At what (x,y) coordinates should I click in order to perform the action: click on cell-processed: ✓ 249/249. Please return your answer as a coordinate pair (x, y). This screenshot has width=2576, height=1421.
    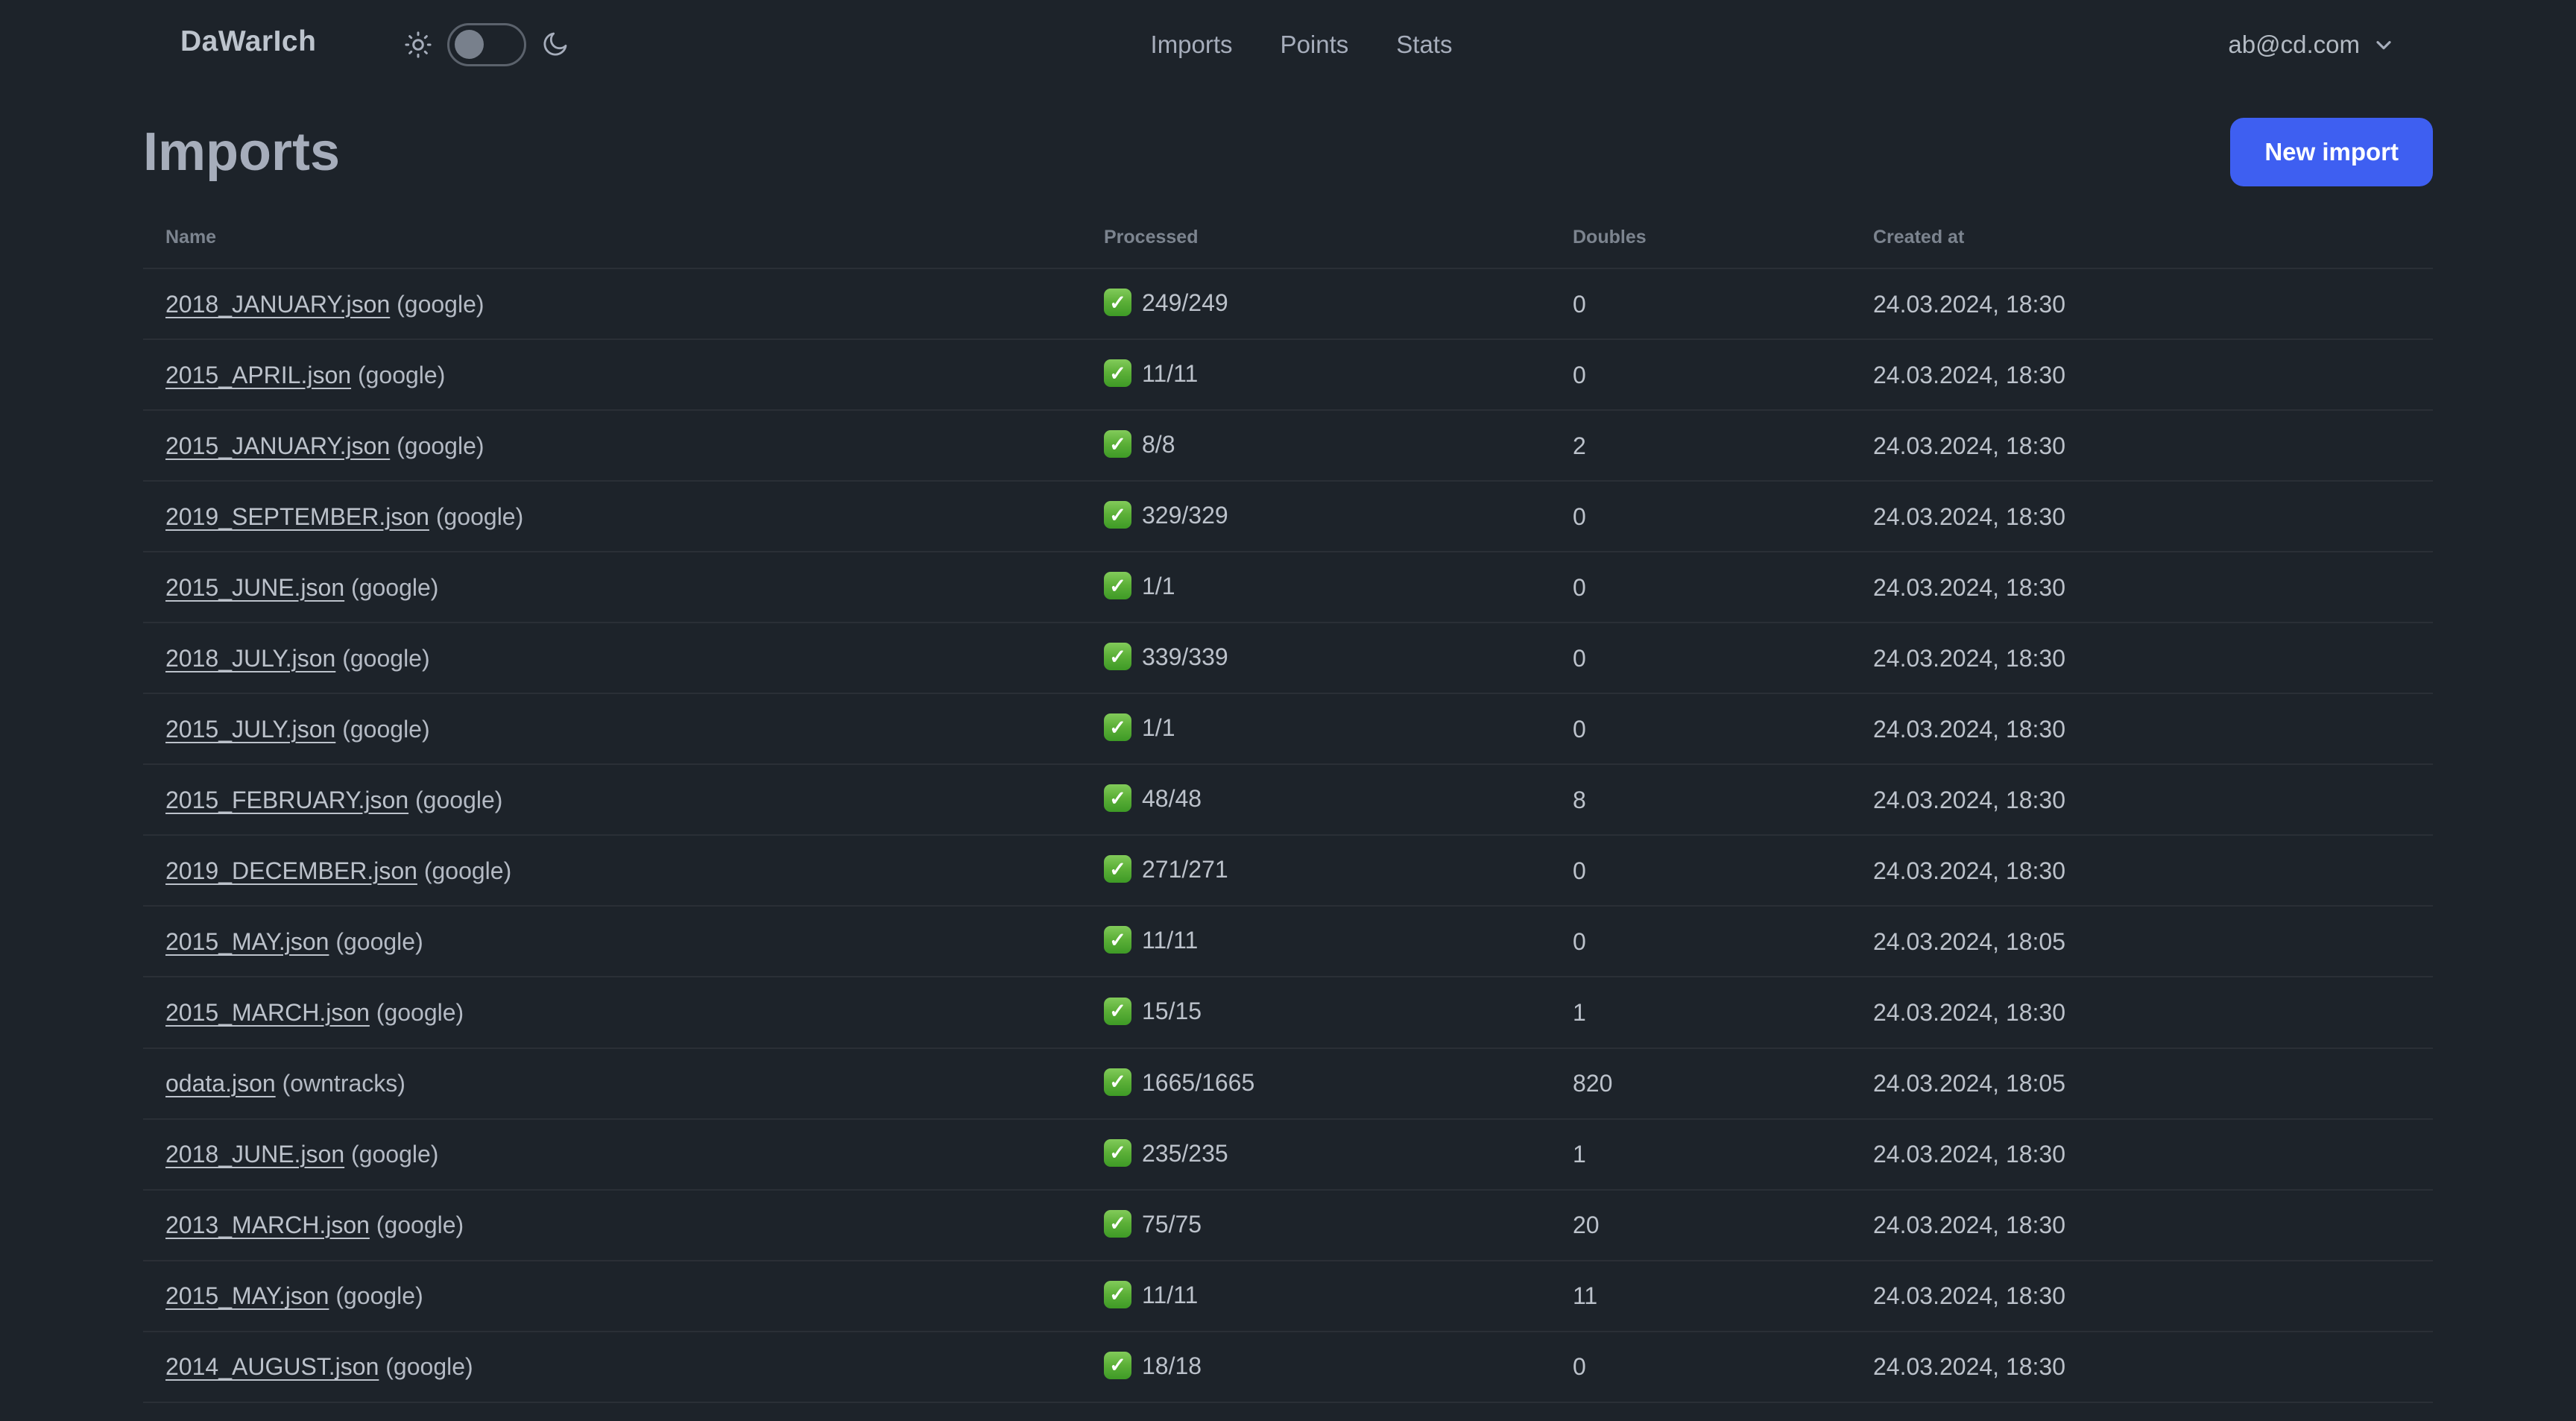
    Looking at the image, I should click on (1338, 303).